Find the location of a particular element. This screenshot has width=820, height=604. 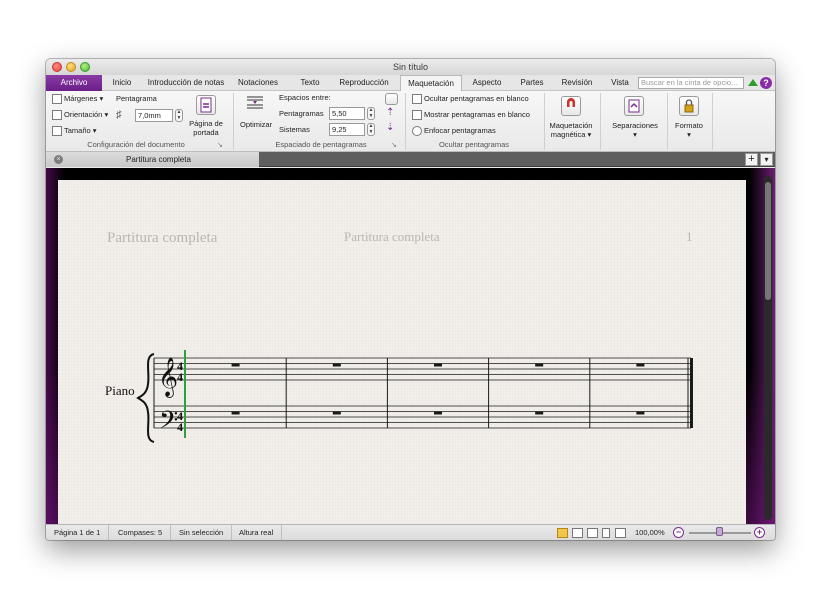

final-barline is located at coordinates (691, 393).